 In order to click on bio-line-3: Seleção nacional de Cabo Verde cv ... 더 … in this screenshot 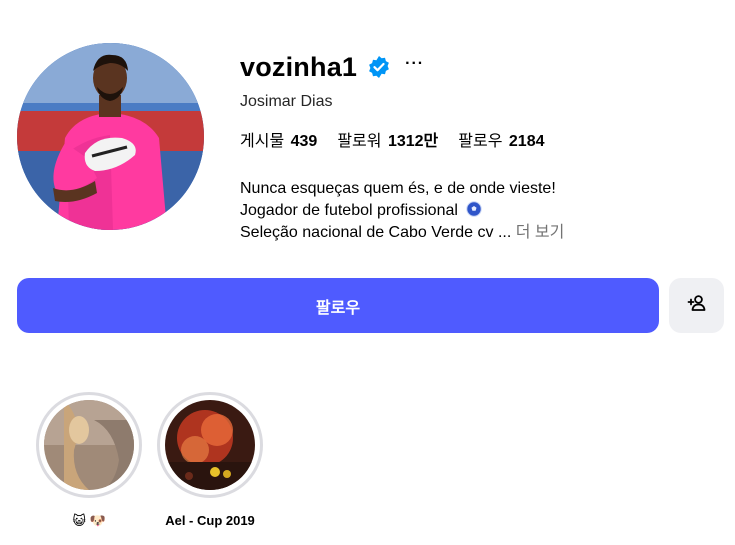, I will do `click(402, 233)`.